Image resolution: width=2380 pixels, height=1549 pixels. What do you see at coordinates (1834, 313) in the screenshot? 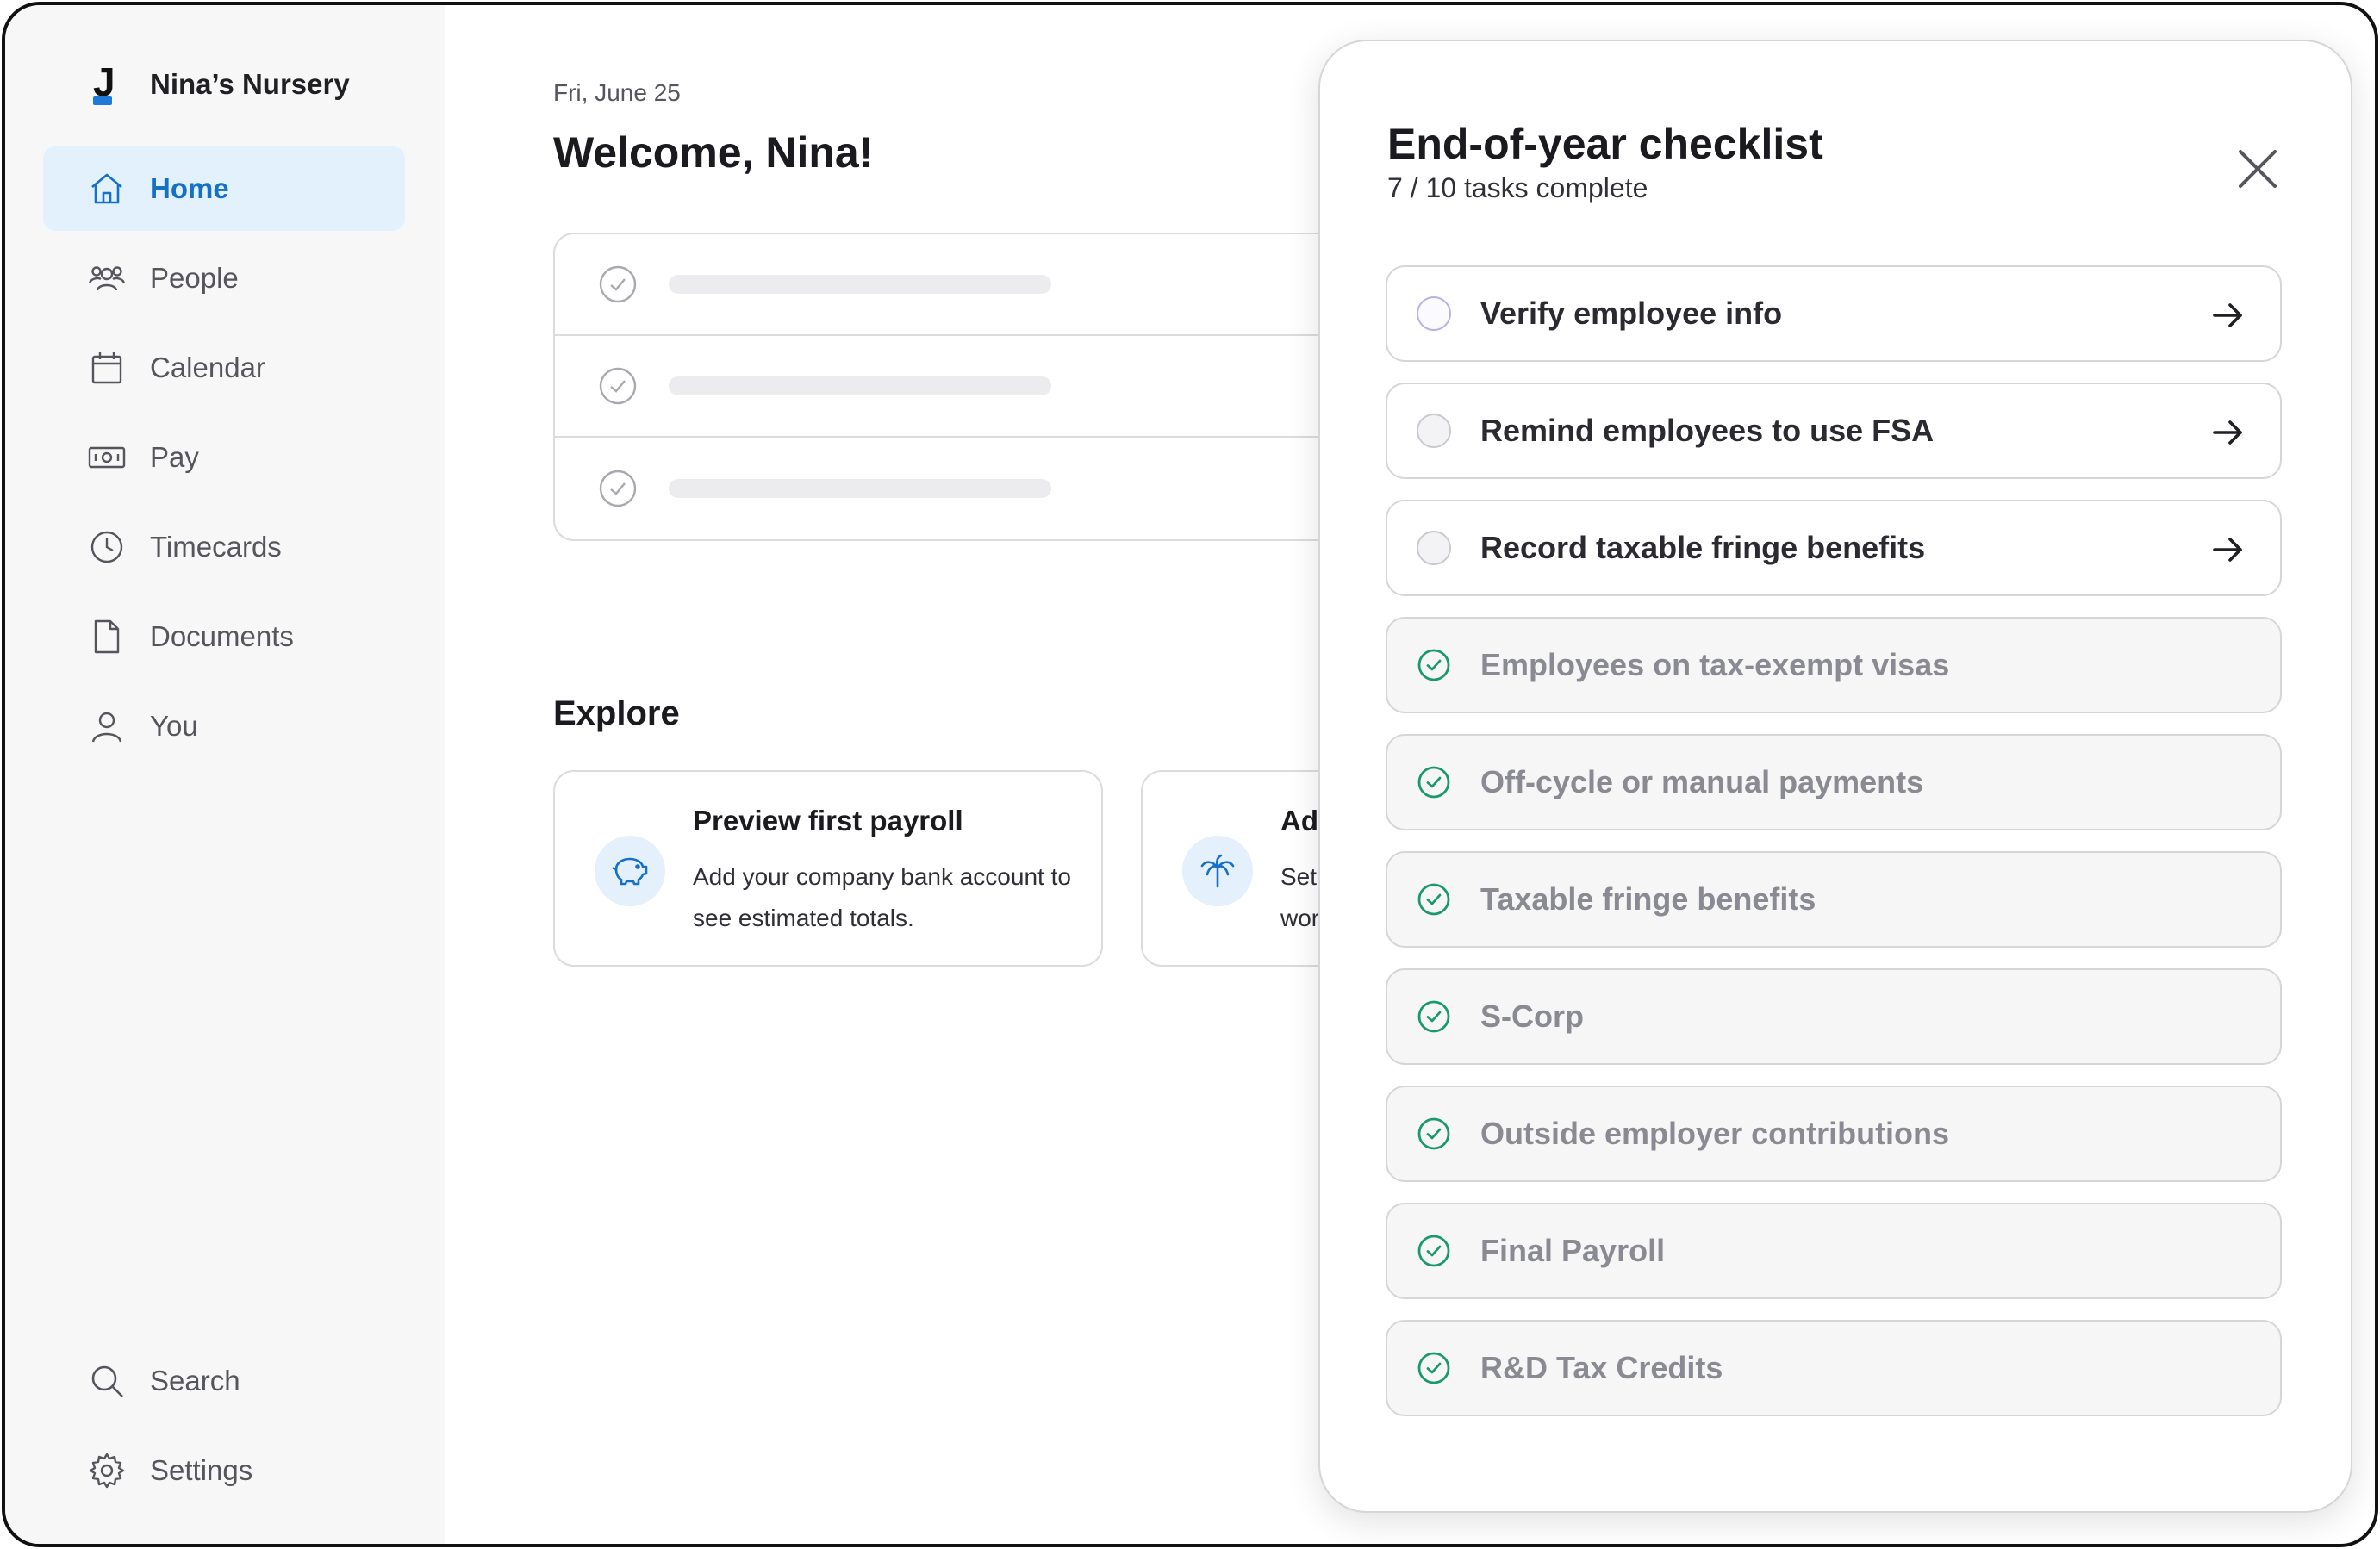
I see `checklist-item-verify-employee-info: Verify employee info` at bounding box center [1834, 313].